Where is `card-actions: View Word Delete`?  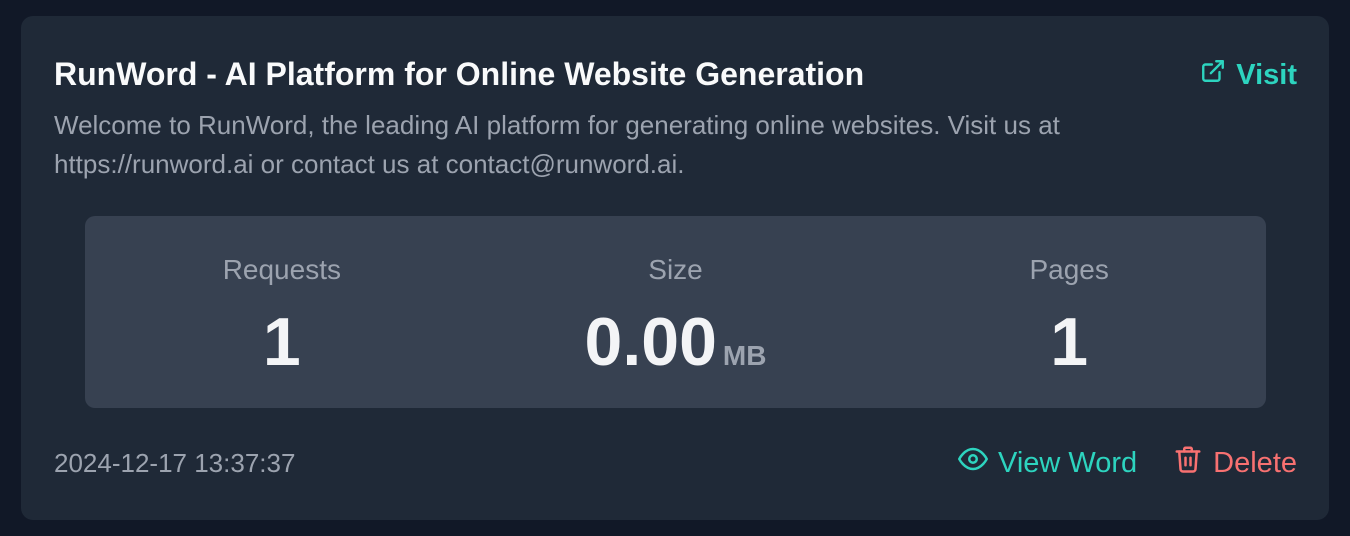 card-actions: View Word Delete is located at coordinates (1127, 463).